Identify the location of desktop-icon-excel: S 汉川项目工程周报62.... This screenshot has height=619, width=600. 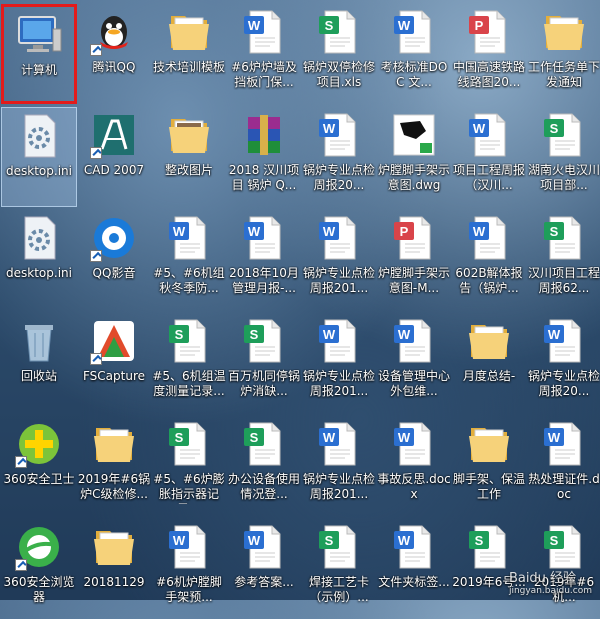
(563, 260).